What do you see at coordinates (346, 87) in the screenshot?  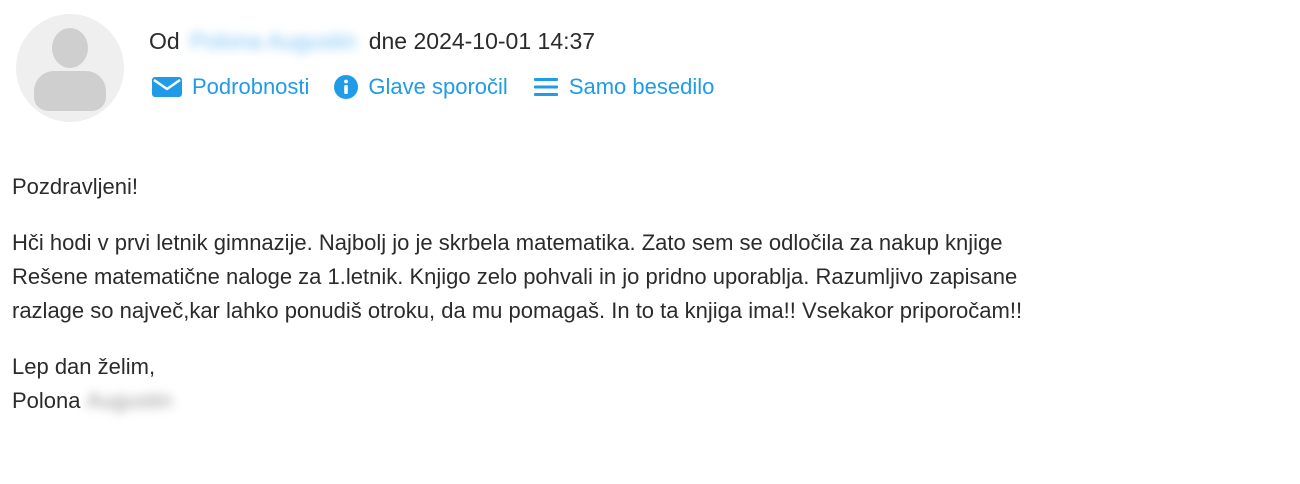 I see `info-icon` at bounding box center [346, 87].